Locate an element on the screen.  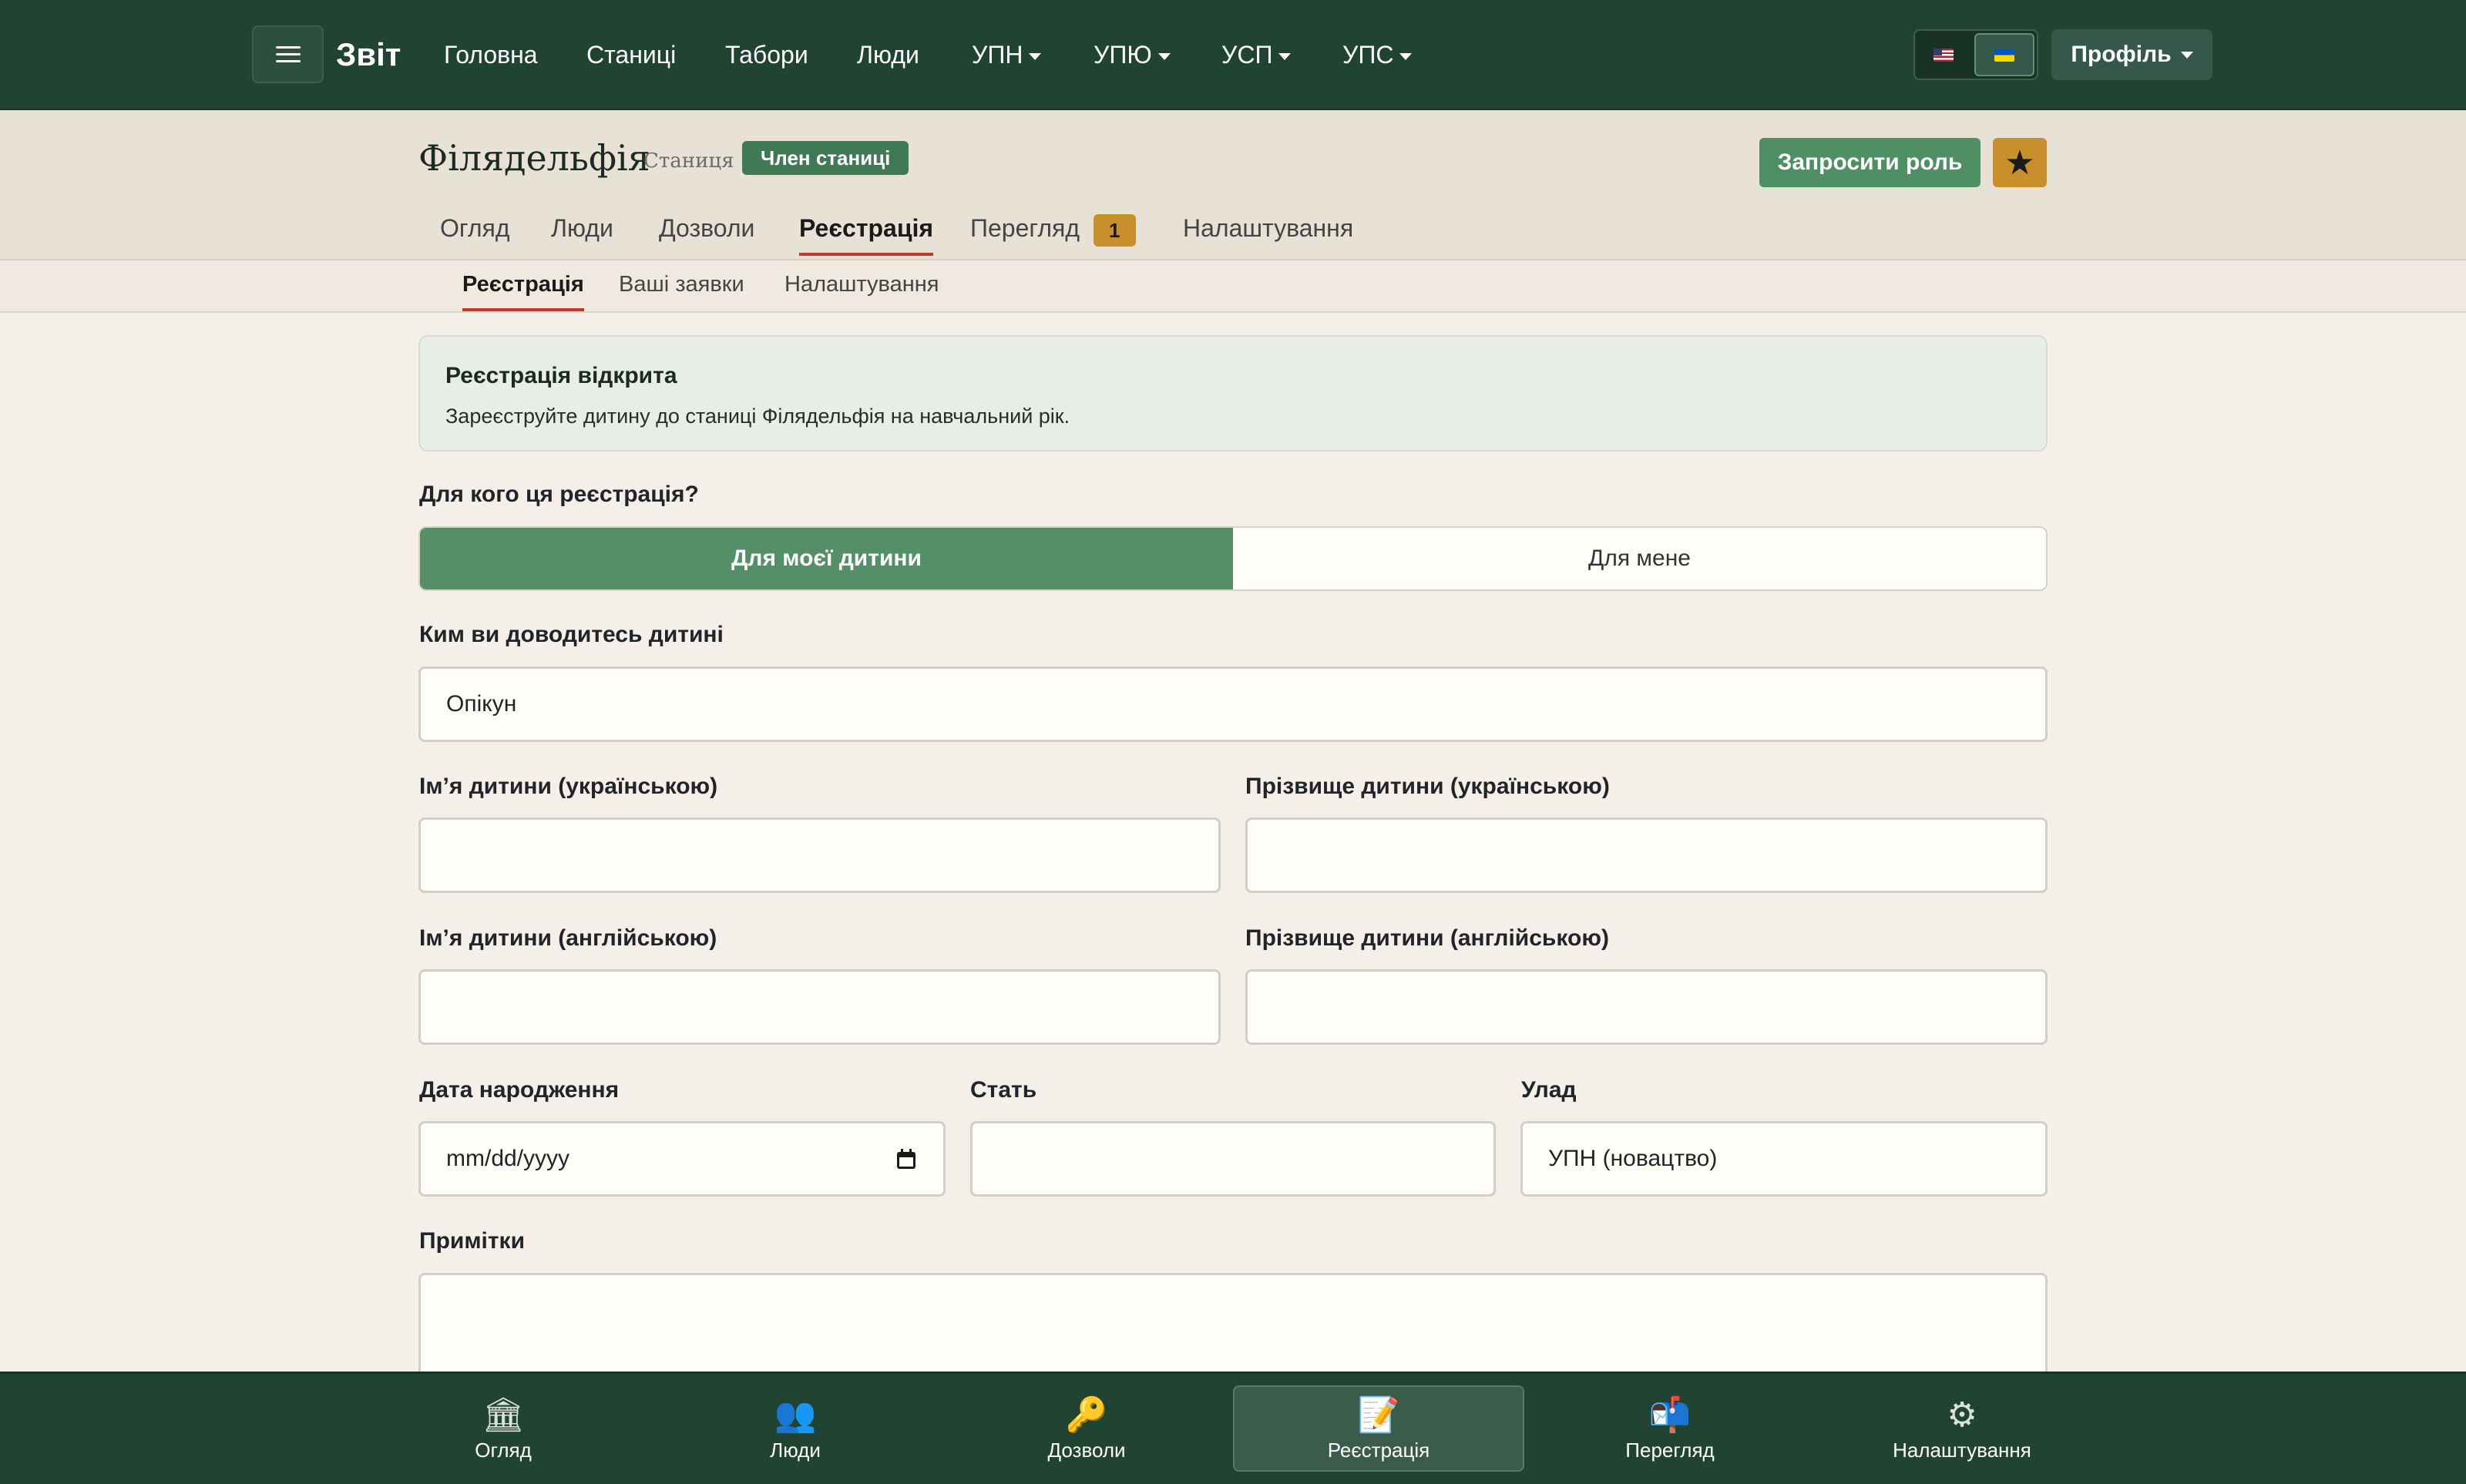
branch-select: УПН (новацтво) is located at coordinates (1784, 1159).